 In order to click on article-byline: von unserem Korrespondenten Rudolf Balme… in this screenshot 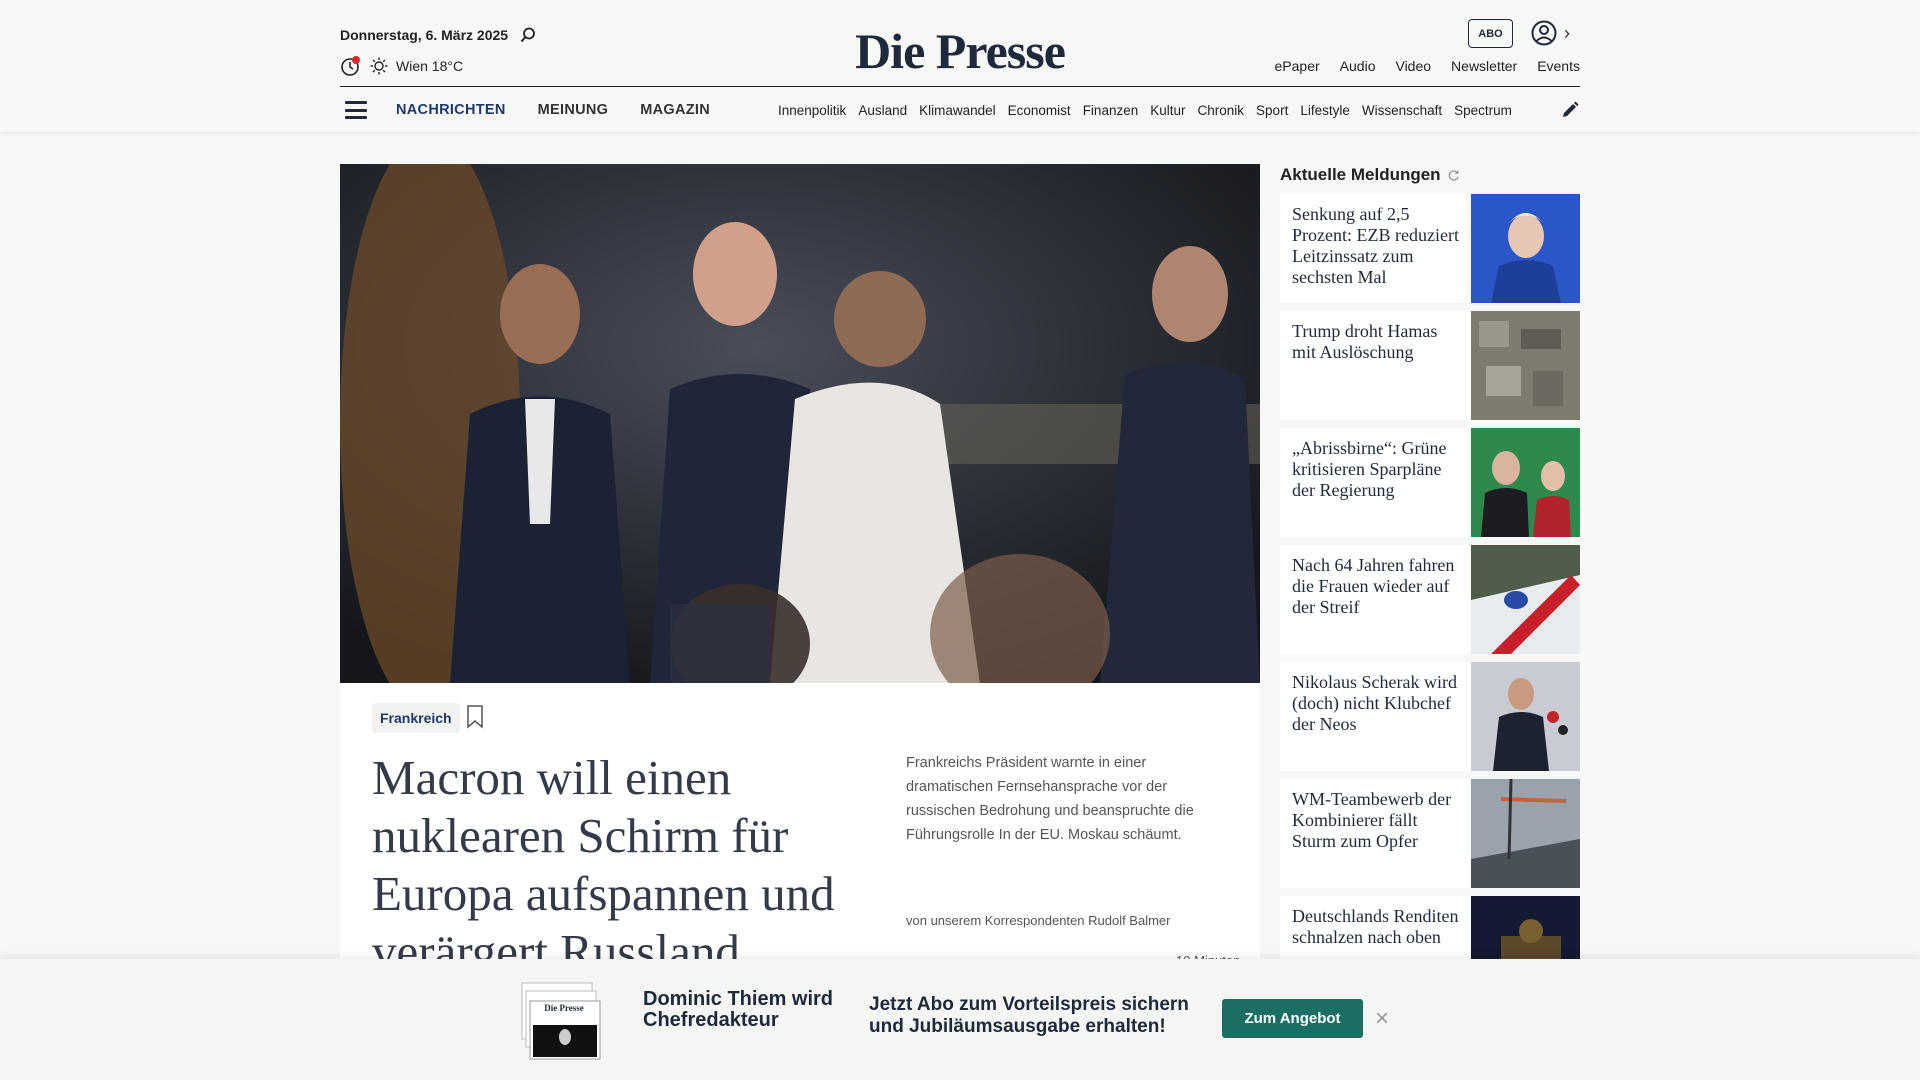, I will do `click(1038, 920)`.